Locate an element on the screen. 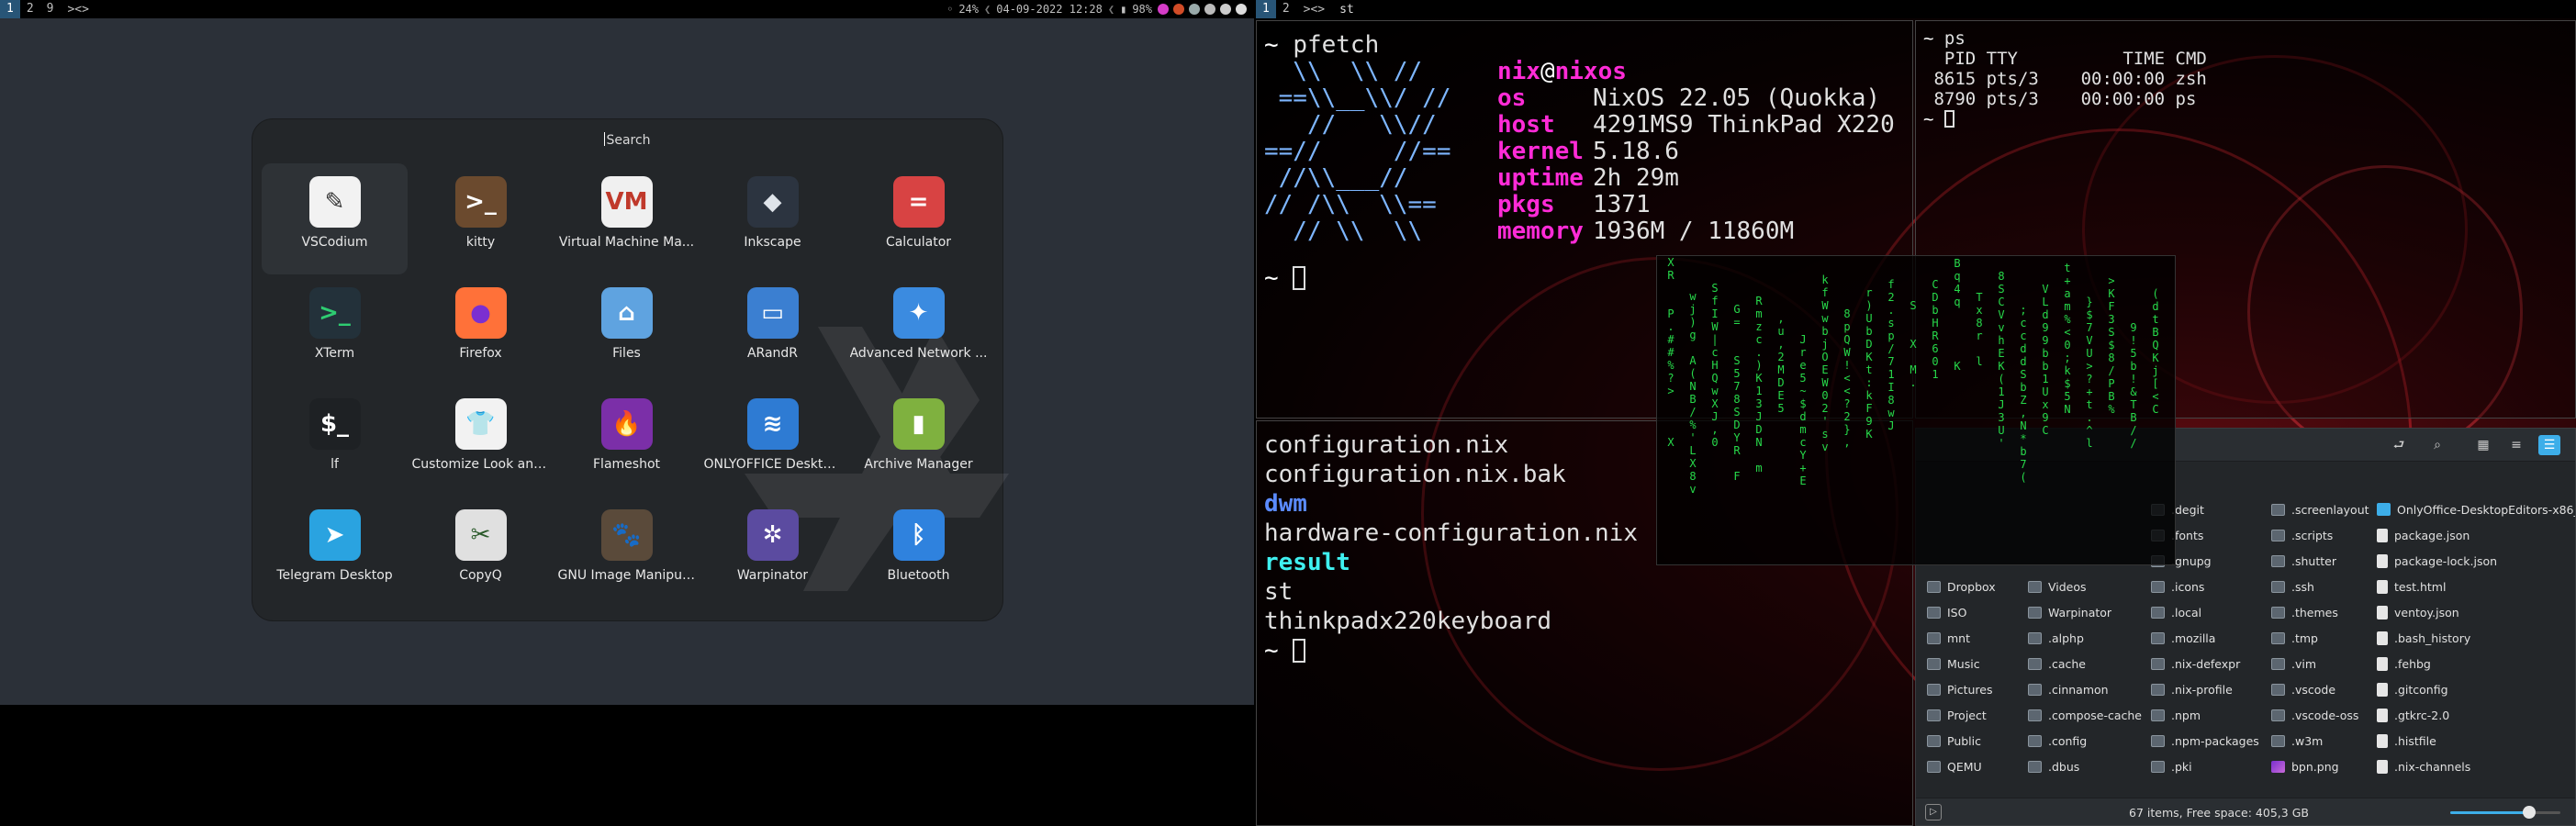 The height and width of the screenshot is (826, 2576). file-item: mnt is located at coordinates (1977, 638).